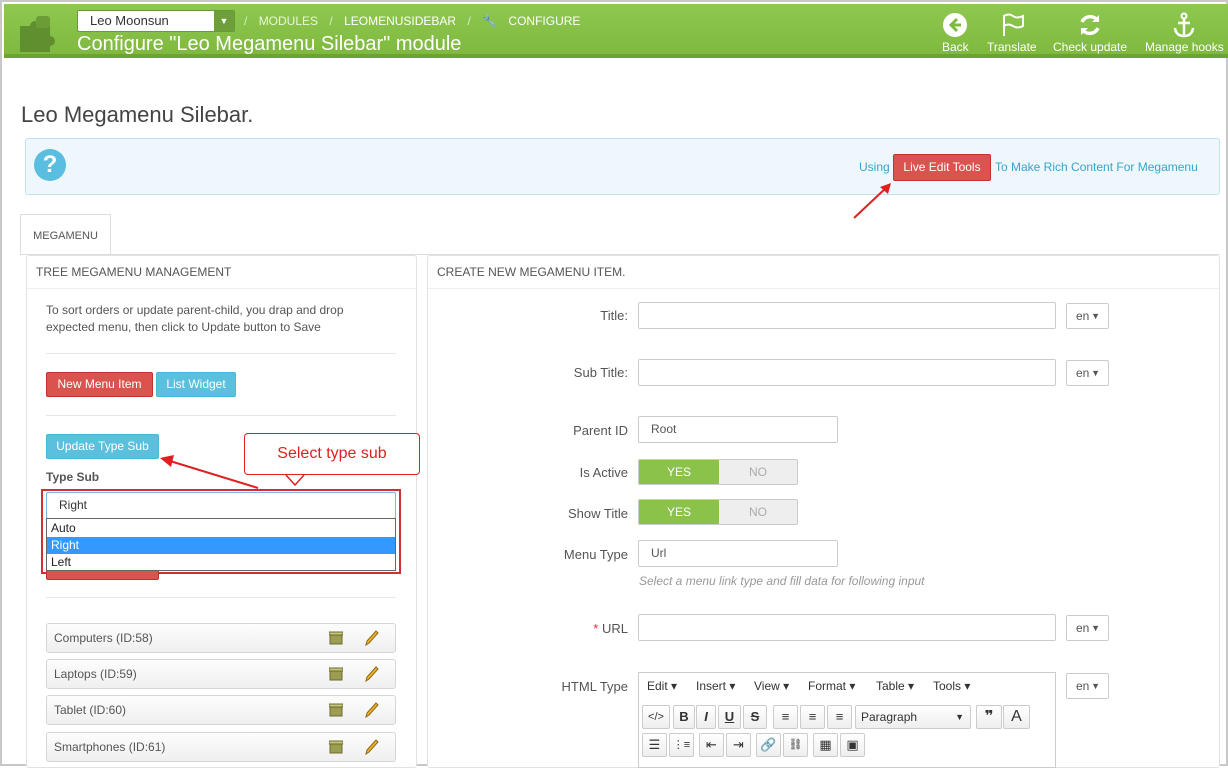 The height and width of the screenshot is (768, 1228). I want to click on editor-menu-format: Format ▾, so click(831, 686).